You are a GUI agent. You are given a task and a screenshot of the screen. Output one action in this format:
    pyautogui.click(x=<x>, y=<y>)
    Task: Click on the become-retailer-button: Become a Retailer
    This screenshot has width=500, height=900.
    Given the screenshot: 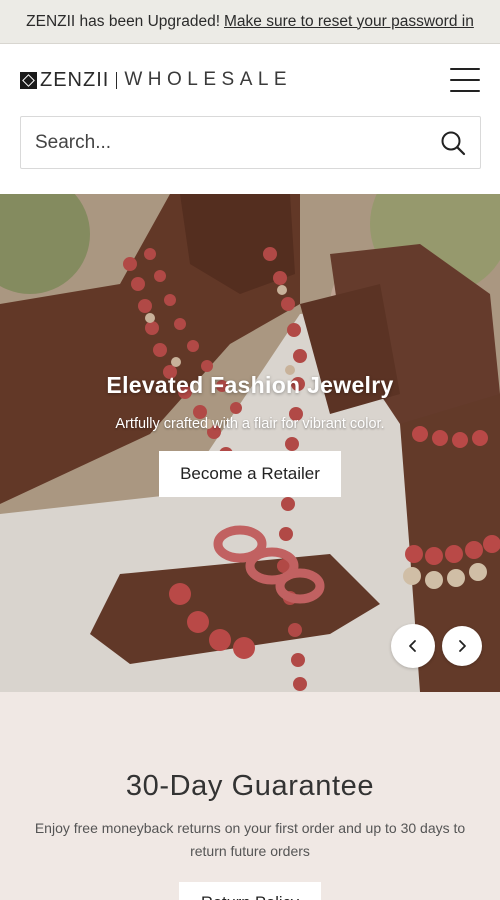 What is the action you would take?
    pyautogui.click(x=250, y=474)
    